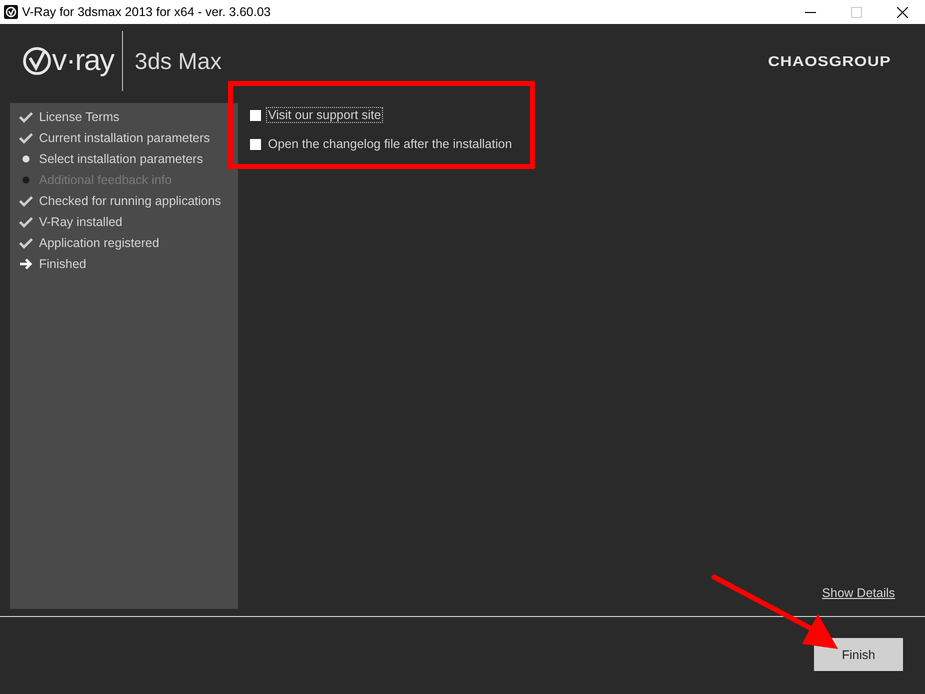 This screenshot has width=925, height=694. What do you see at coordinates (121, 159) in the screenshot?
I see `step-label: Select installation parameters` at bounding box center [121, 159].